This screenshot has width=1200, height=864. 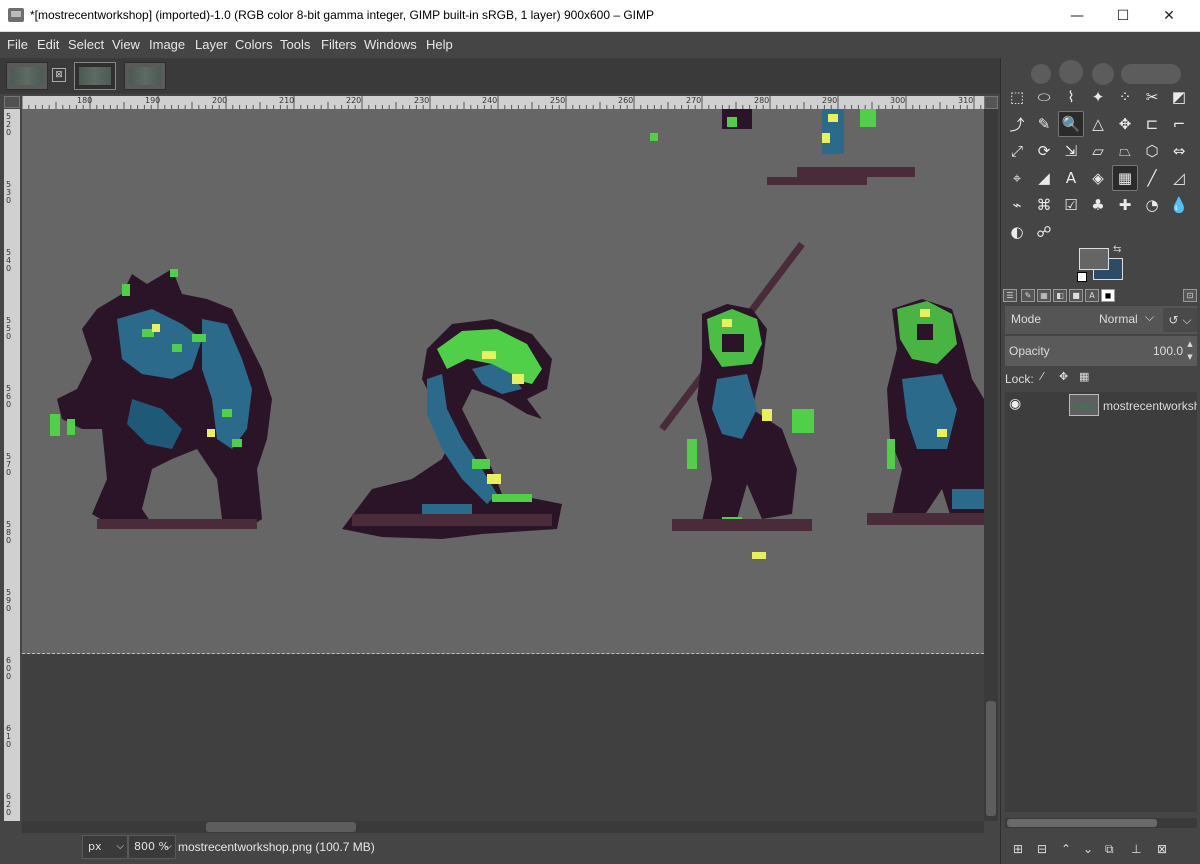 What do you see at coordinates (991, 465) in the screenshot?
I see `vertical-scrollbar` at bounding box center [991, 465].